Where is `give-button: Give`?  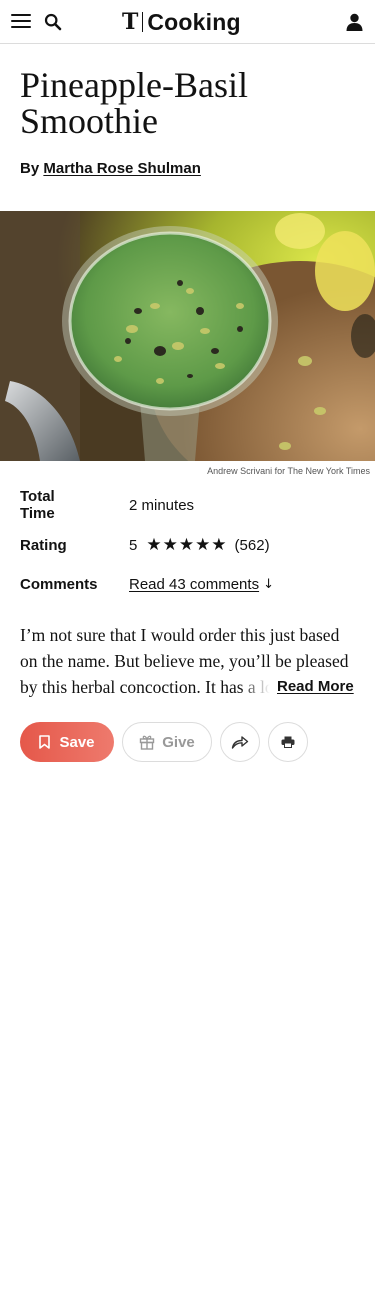 give-button: Give is located at coordinates (167, 742).